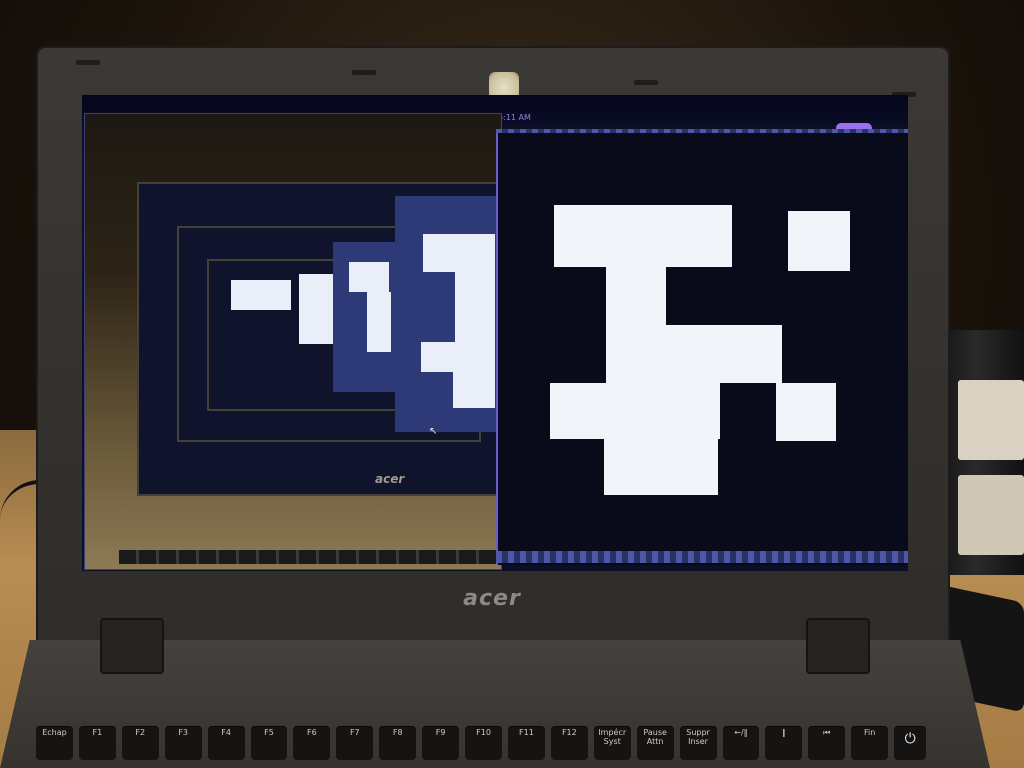 The height and width of the screenshot is (768, 1024). What do you see at coordinates (54, 743) in the screenshot?
I see `key-echap: Echap` at bounding box center [54, 743].